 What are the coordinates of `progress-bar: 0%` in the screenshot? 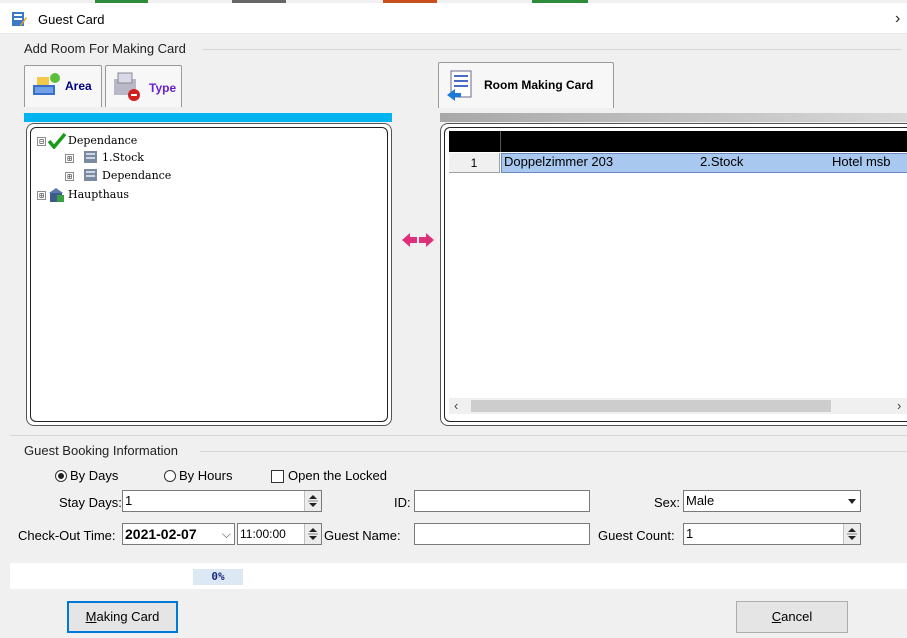 It's located at (458, 576).